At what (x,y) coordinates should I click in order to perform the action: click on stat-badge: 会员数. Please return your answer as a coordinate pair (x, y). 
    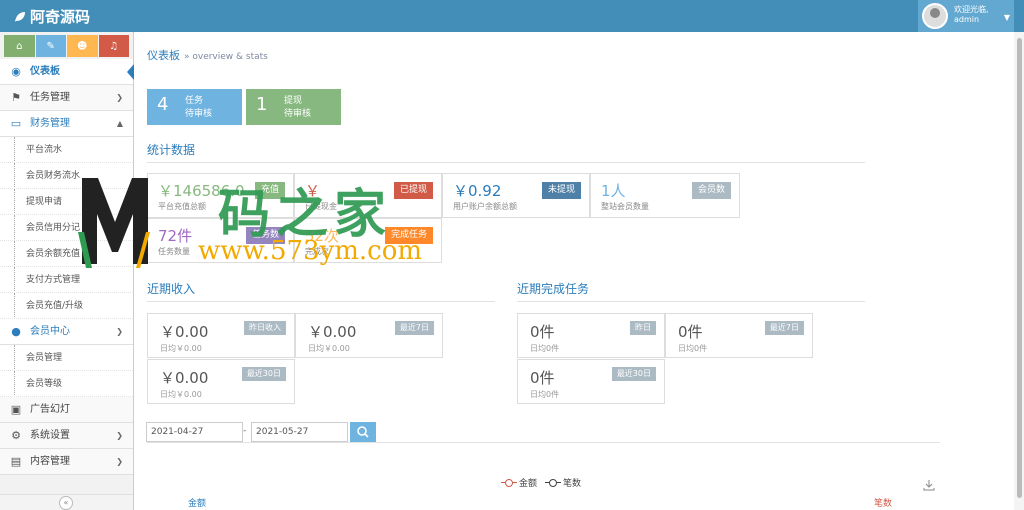
    Looking at the image, I should click on (711, 190).